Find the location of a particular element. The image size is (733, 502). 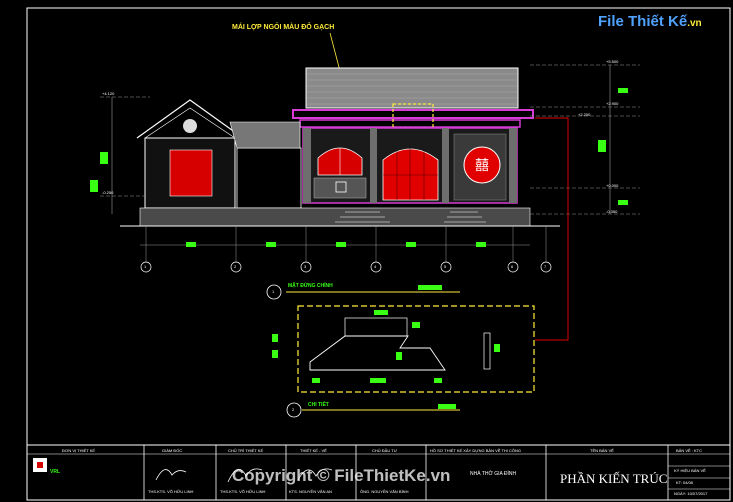

grid-label-2: 2 is located at coordinates (235, 266).